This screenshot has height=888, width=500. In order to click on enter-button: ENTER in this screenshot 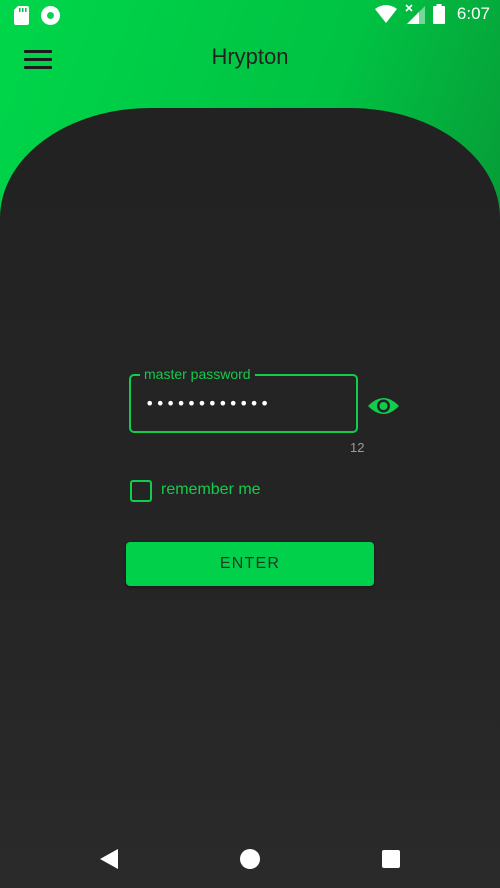, I will do `click(250, 564)`.